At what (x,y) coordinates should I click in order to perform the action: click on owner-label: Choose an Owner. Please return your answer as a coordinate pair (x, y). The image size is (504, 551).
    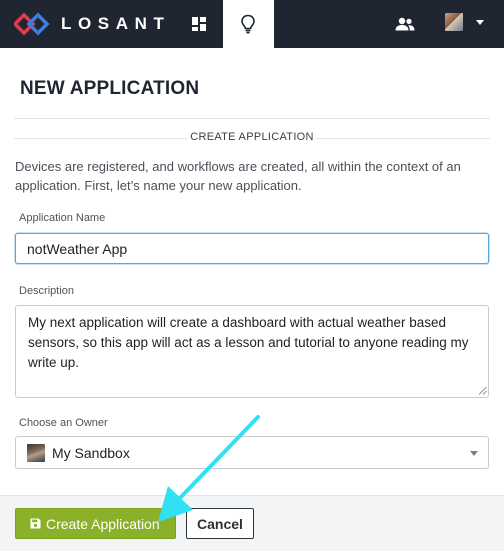
    Looking at the image, I should click on (63, 423).